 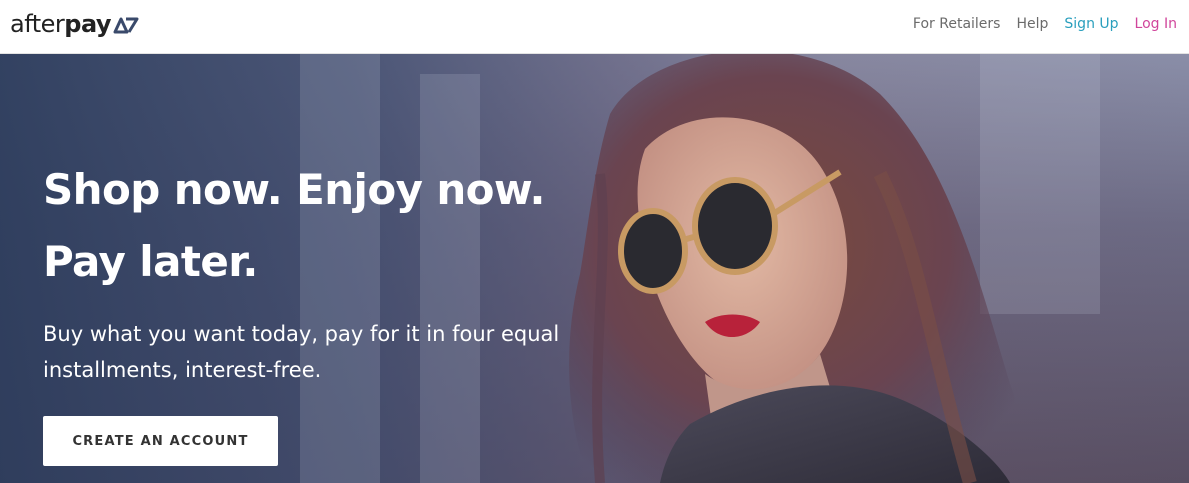 What do you see at coordinates (1091, 24) in the screenshot?
I see `nav-link-sign-up: Sign Up` at bounding box center [1091, 24].